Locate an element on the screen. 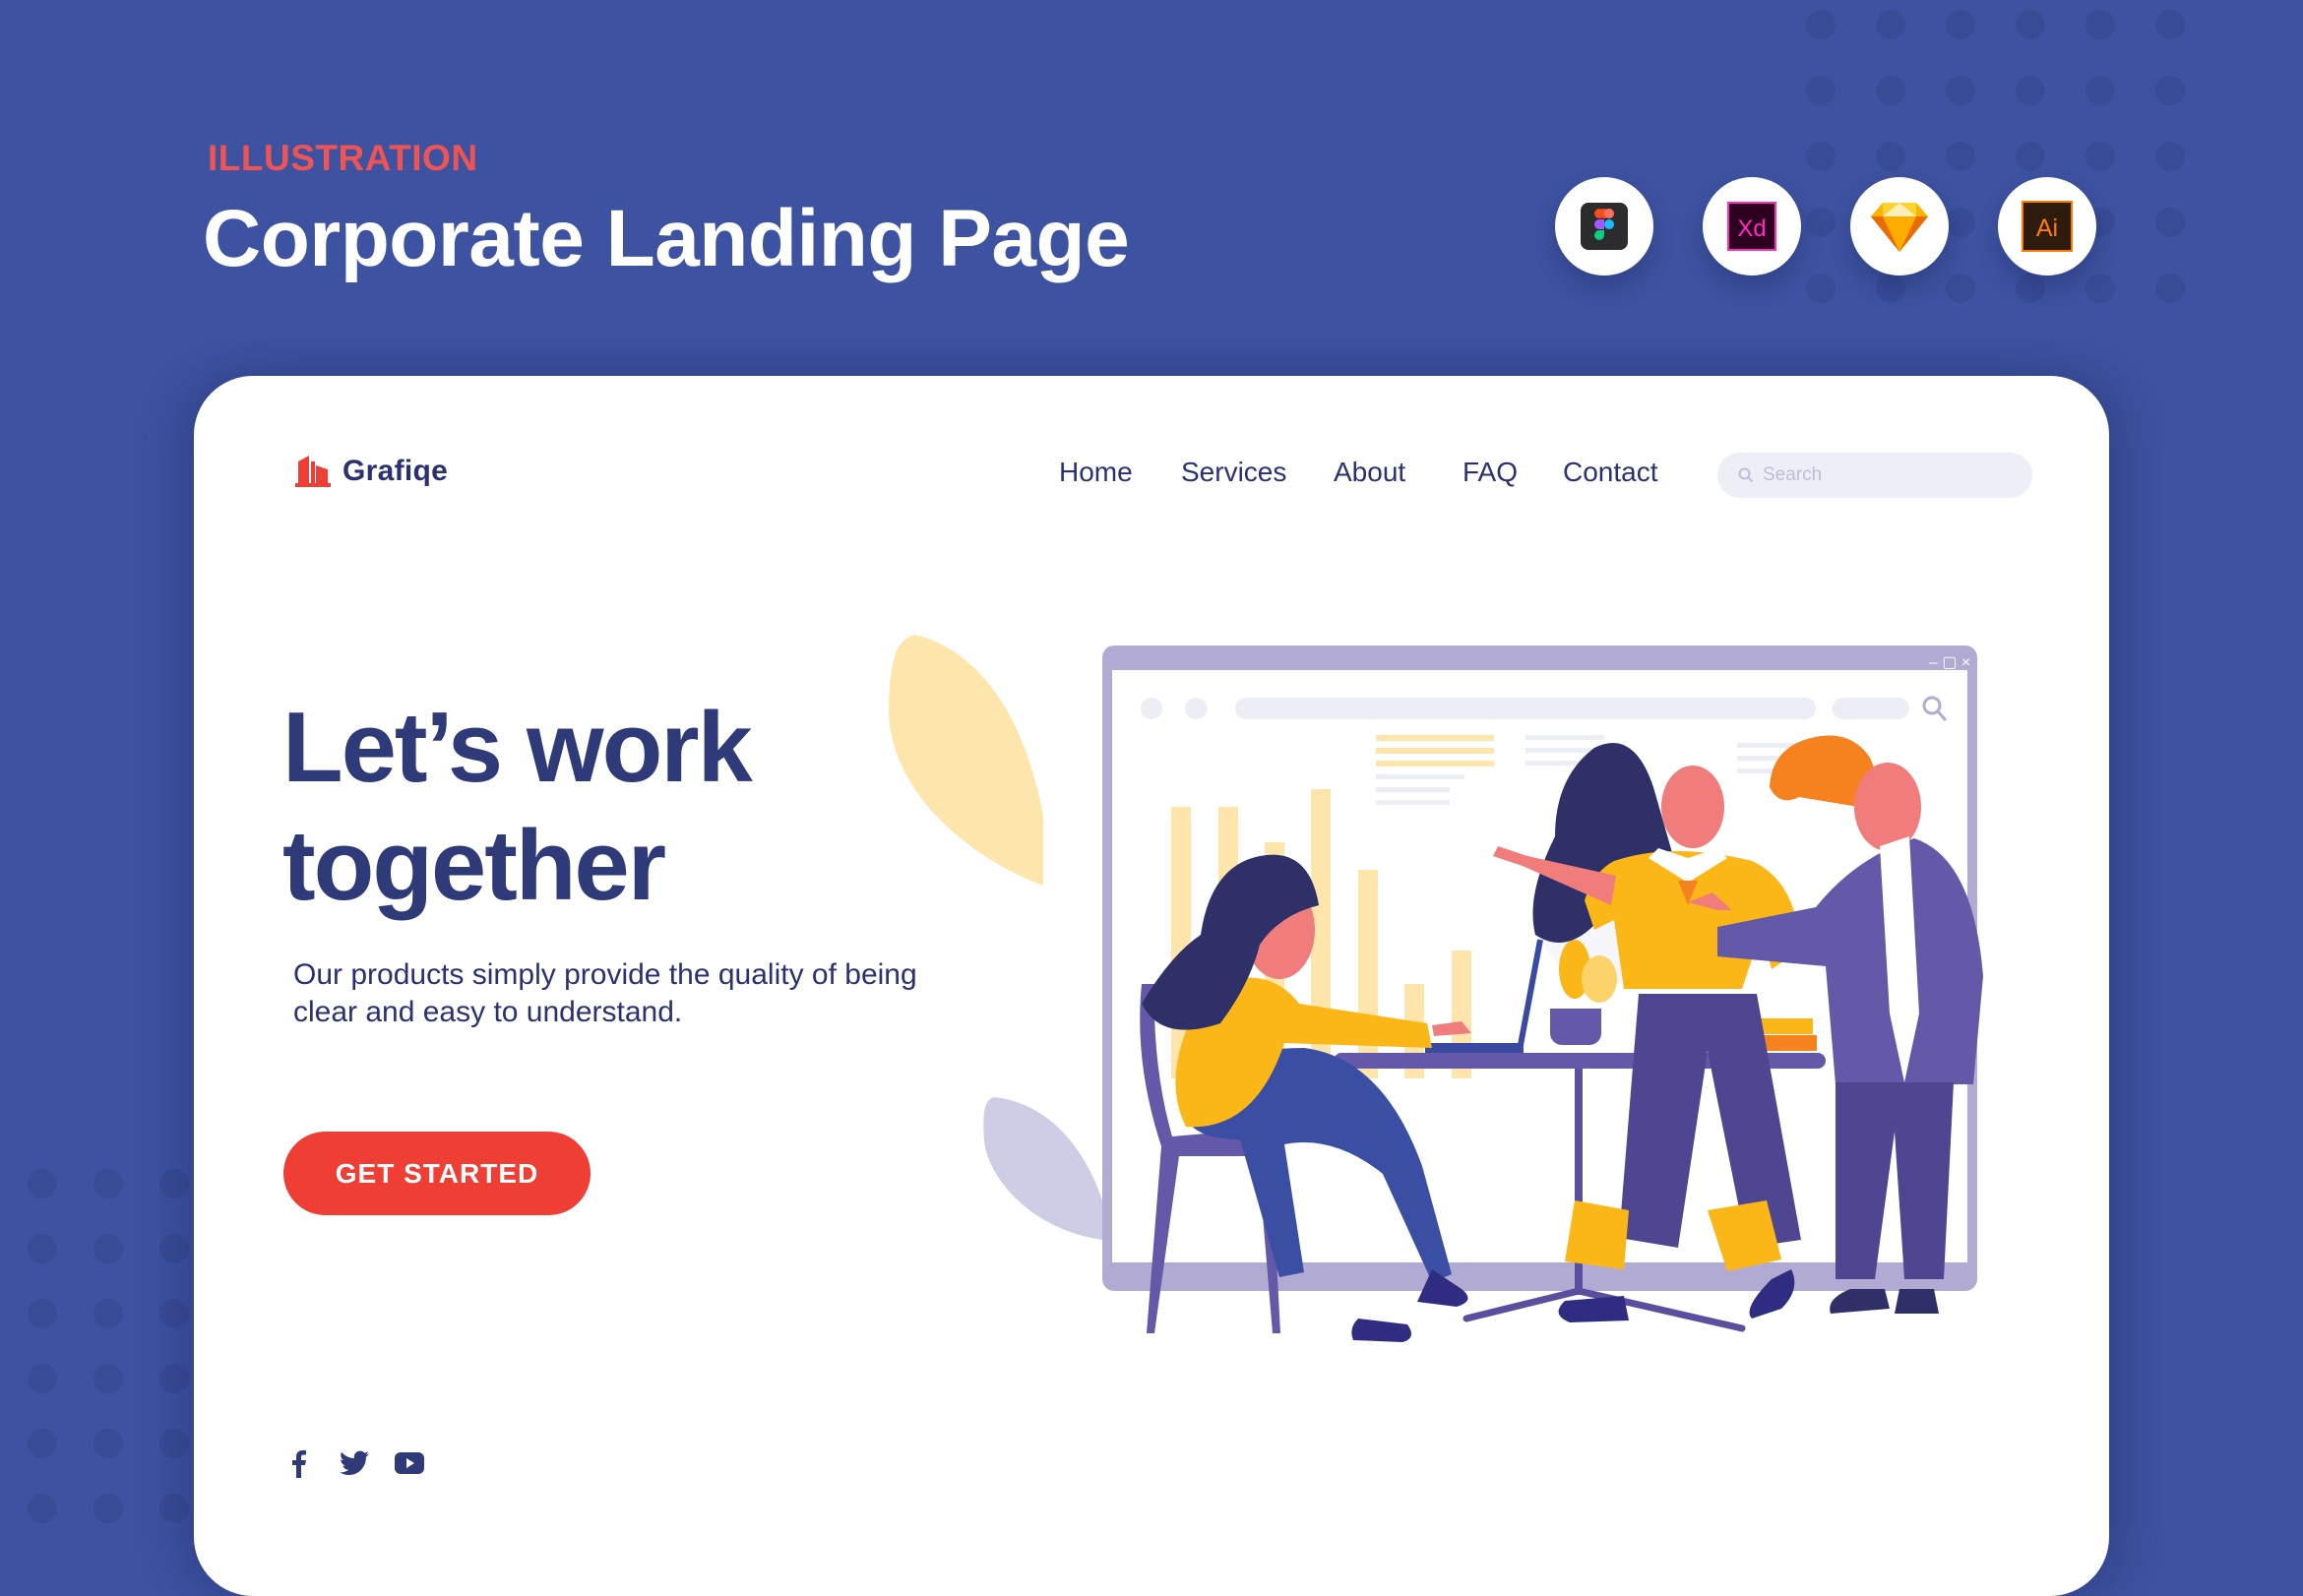 Image resolution: width=2303 pixels, height=1596 pixels. sketch-icon is located at coordinates (1900, 227).